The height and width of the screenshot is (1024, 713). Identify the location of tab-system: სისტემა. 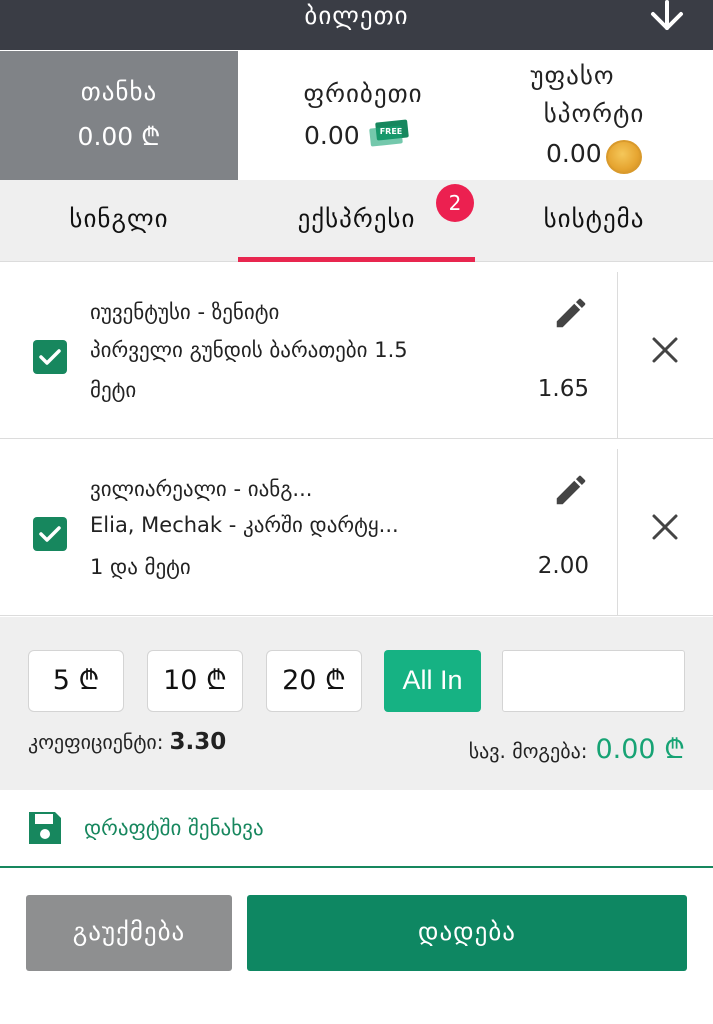
(594, 221).